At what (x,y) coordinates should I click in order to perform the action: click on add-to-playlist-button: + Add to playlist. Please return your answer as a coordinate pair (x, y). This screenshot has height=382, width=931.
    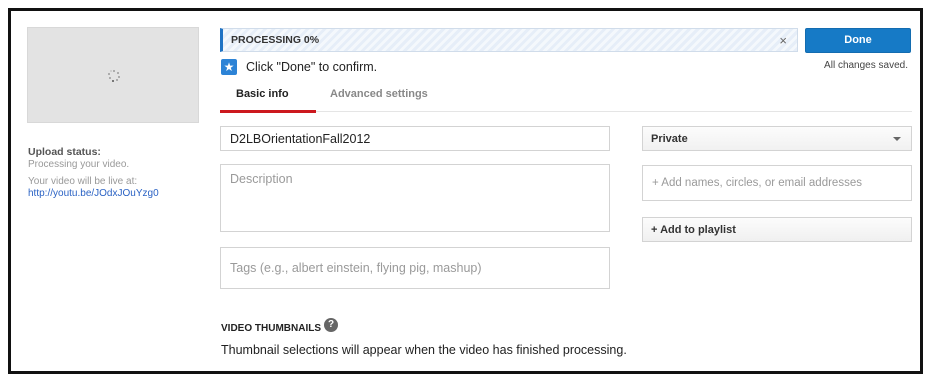
    Looking at the image, I should click on (777, 229).